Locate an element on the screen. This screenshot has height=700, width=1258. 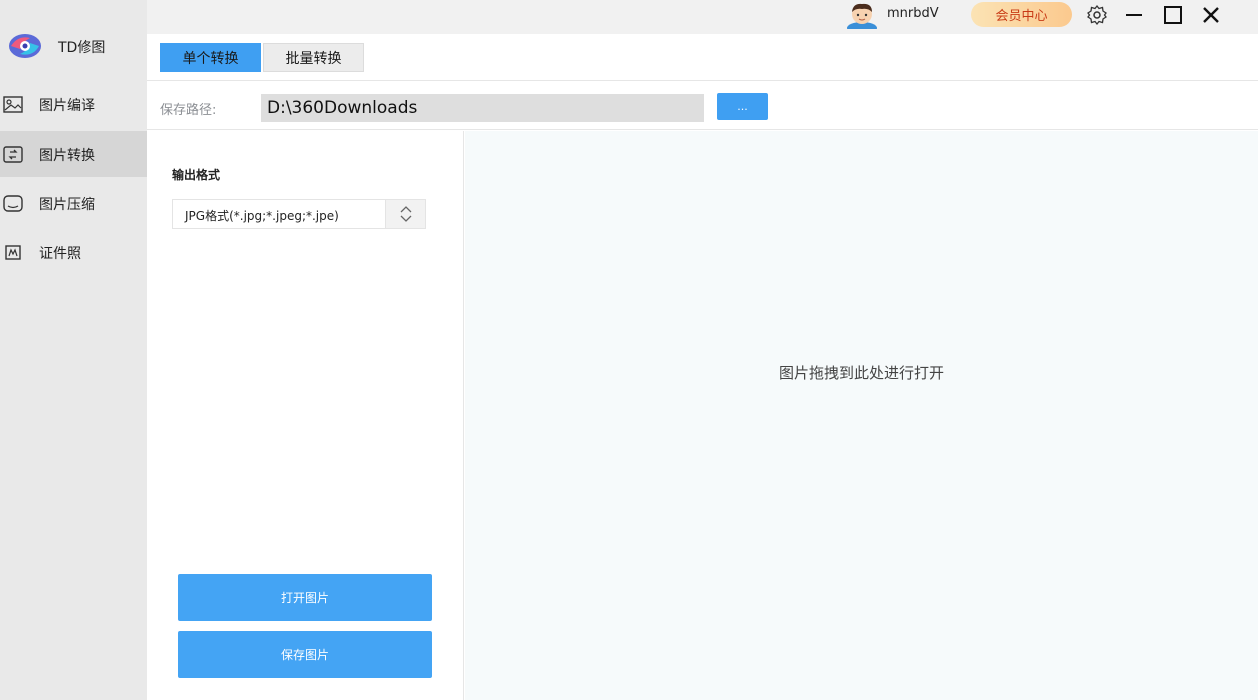
open-image-button: 打开图片 is located at coordinates (305, 597).